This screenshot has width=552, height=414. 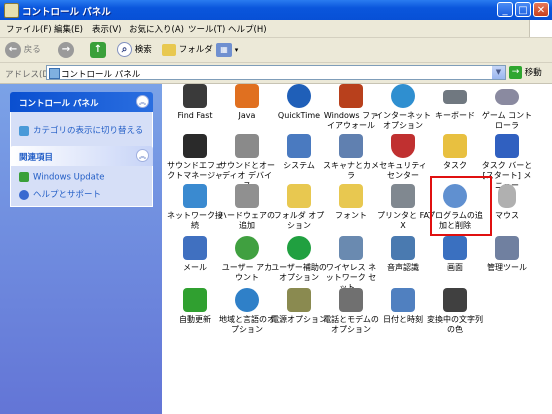 I want to click on item-date-time: 日付と時刻, so click(x=403, y=319).